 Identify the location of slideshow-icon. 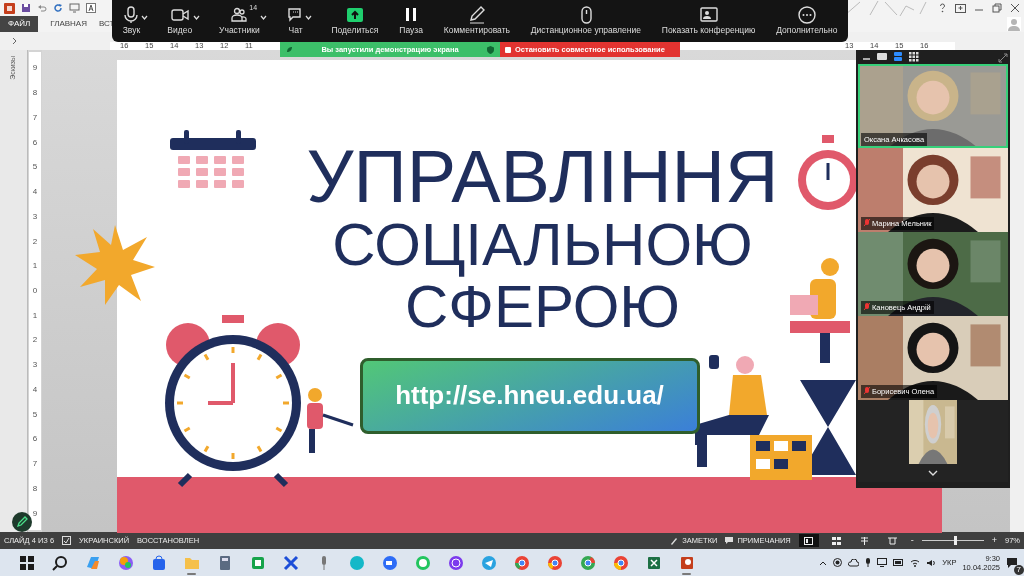
(893, 540).